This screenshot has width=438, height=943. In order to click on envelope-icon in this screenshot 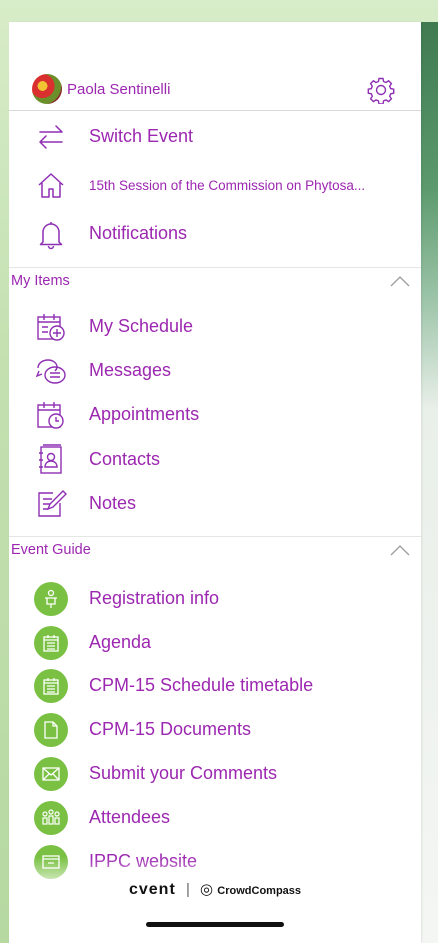, I will do `click(51, 774)`.